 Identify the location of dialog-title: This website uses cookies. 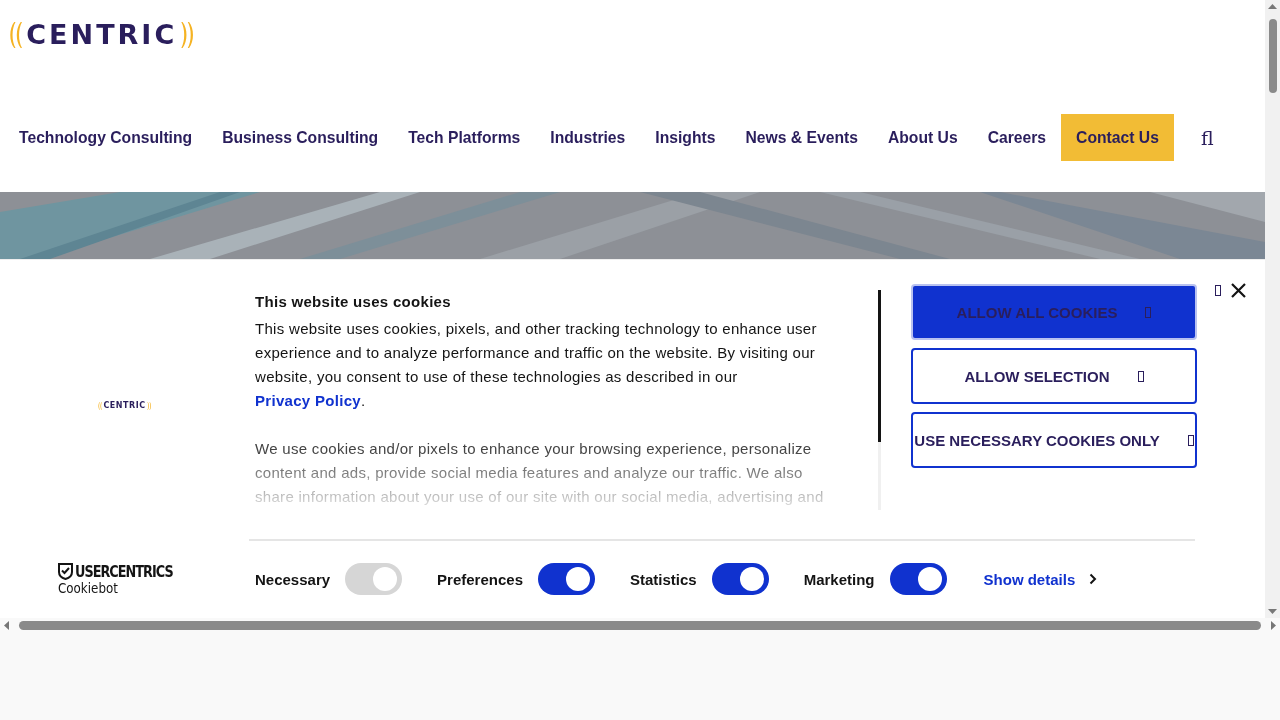
(353, 302).